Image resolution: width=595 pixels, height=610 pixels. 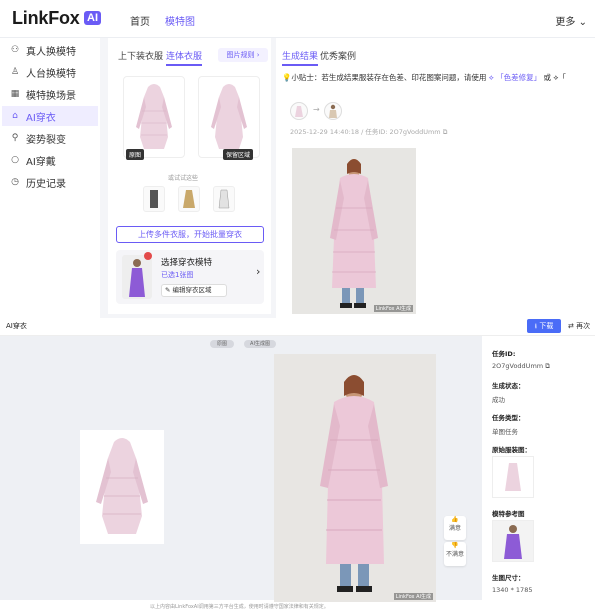 I want to click on dress-floral-icon, so click(x=224, y=199).